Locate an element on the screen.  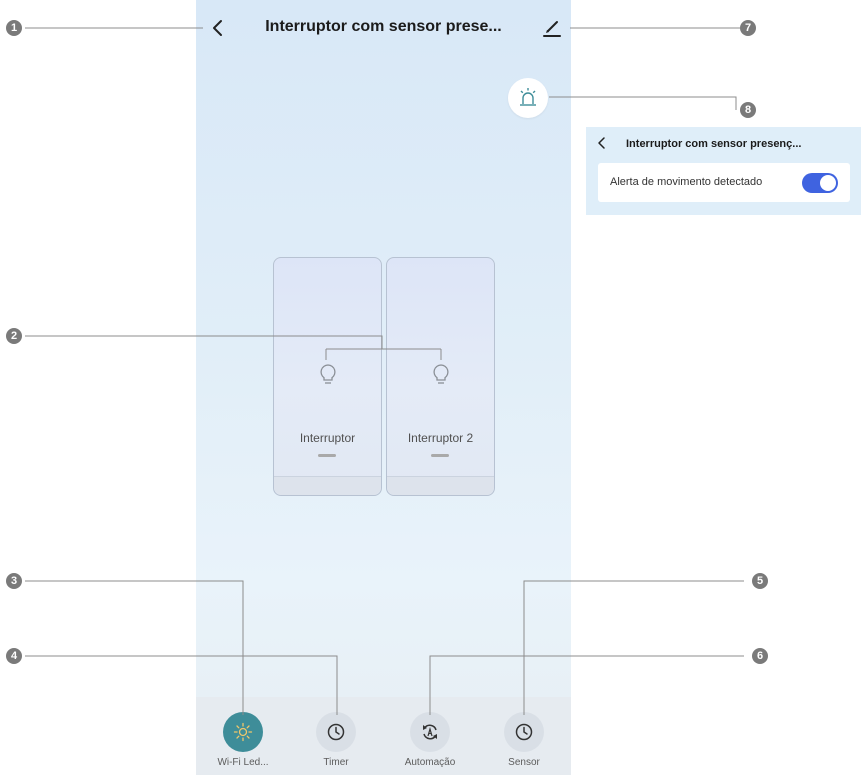
switch-label: Interruptor is located at coordinates (327, 438).